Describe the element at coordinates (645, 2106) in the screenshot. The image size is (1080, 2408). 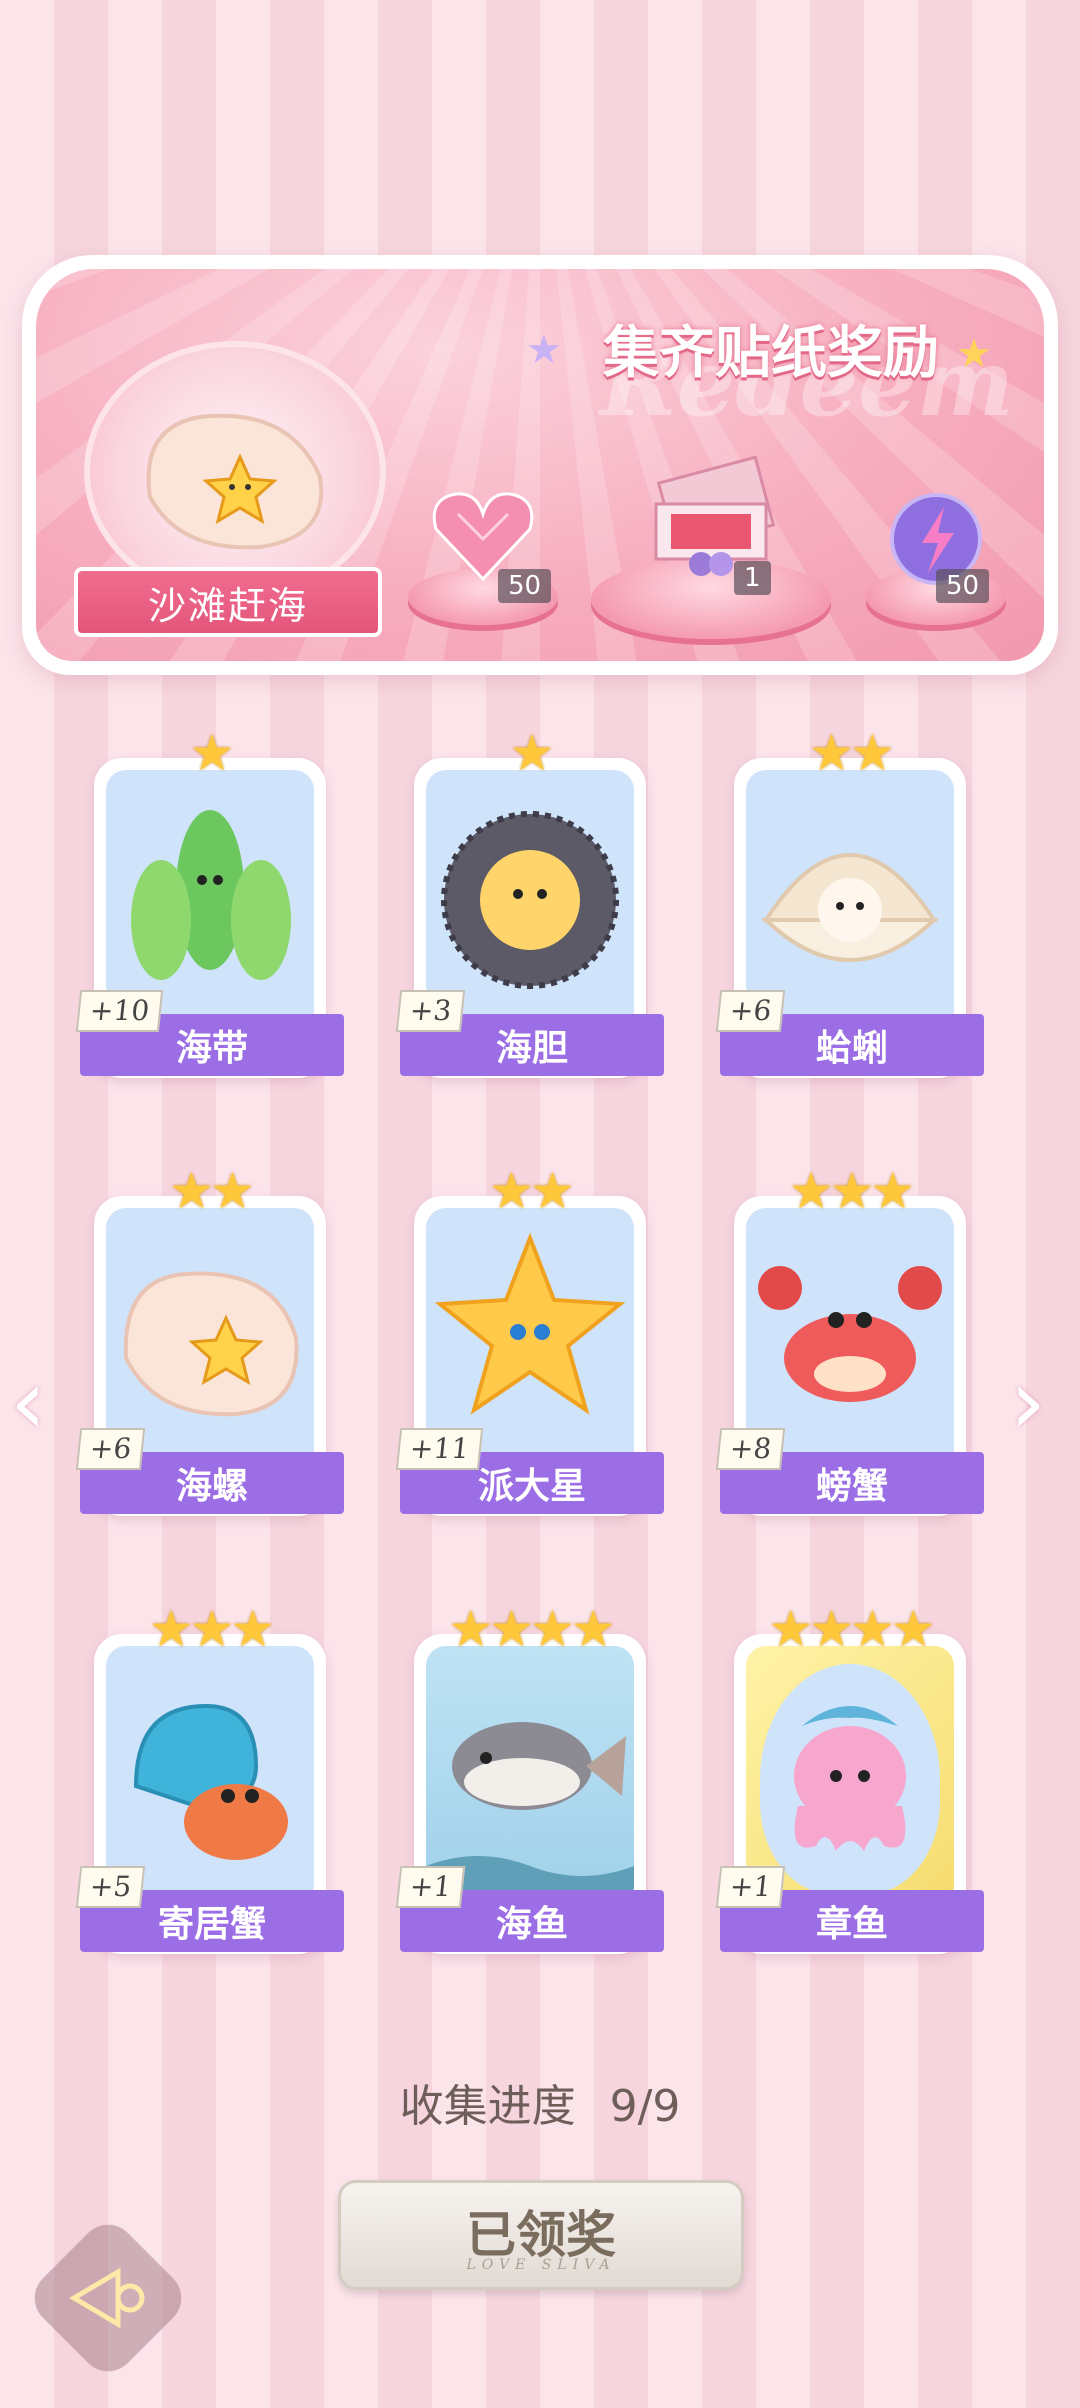
I see `progress-value: 9/9` at that location.